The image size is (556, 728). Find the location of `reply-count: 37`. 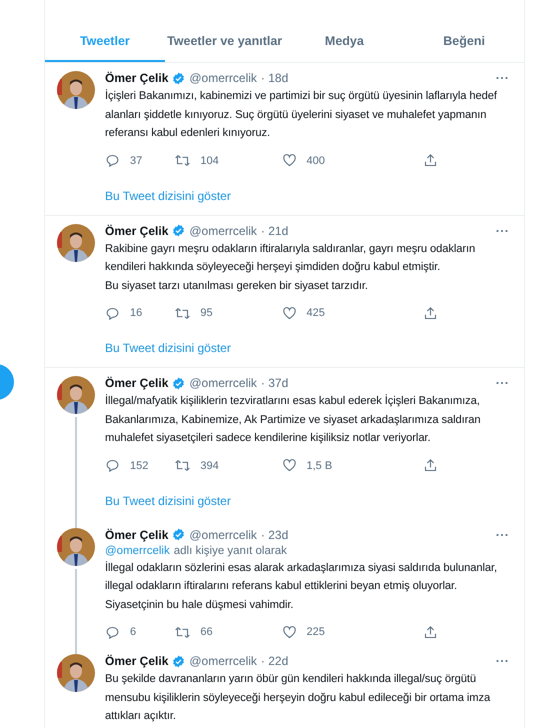

reply-count: 37 is located at coordinates (136, 160).